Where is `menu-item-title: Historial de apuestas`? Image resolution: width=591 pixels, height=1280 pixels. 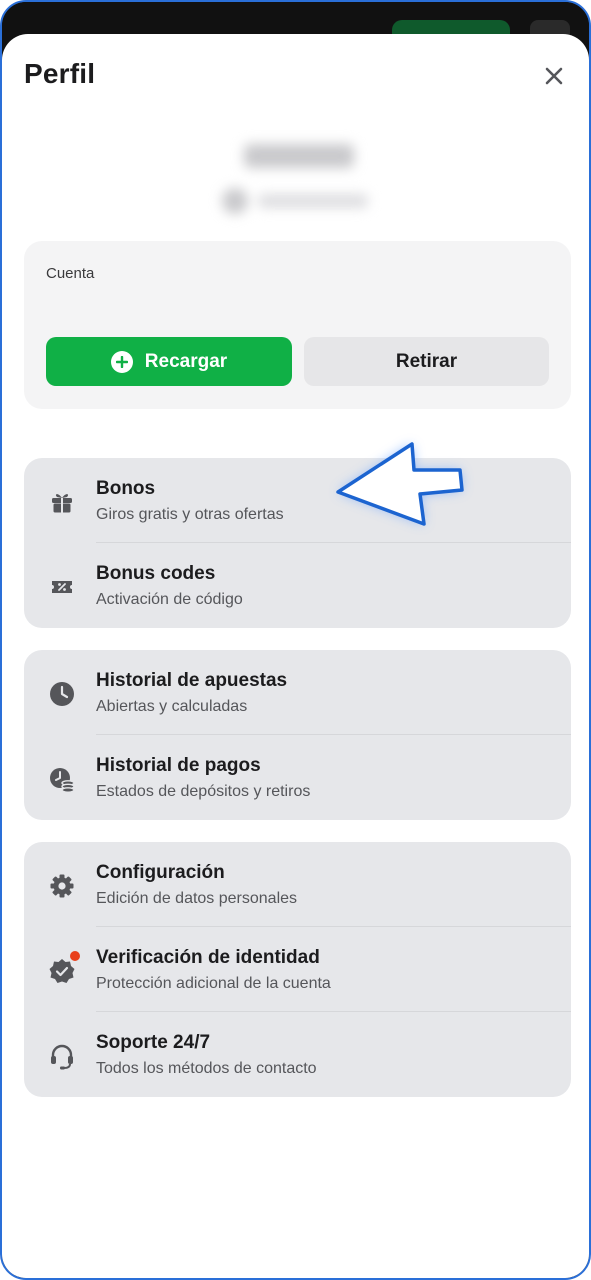 menu-item-title: Historial de apuestas is located at coordinates (192, 680).